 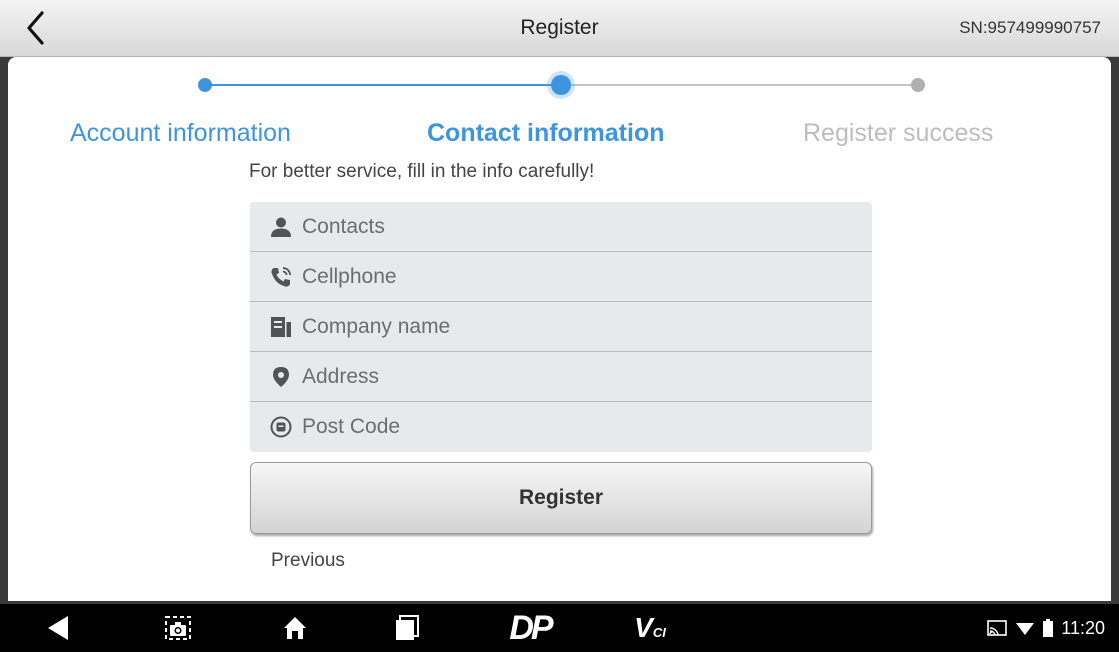 I want to click on contacts-field, so click(x=561, y=227).